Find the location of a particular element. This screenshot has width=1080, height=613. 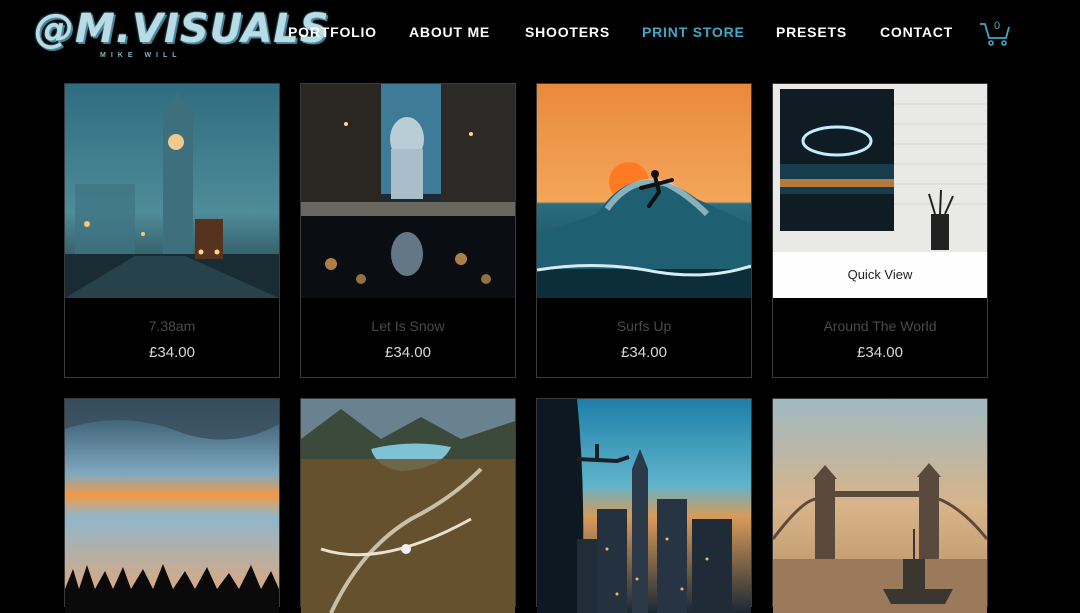

site-logo: @M.VISUALS MIKE WILL is located at coordinates (181, 34).